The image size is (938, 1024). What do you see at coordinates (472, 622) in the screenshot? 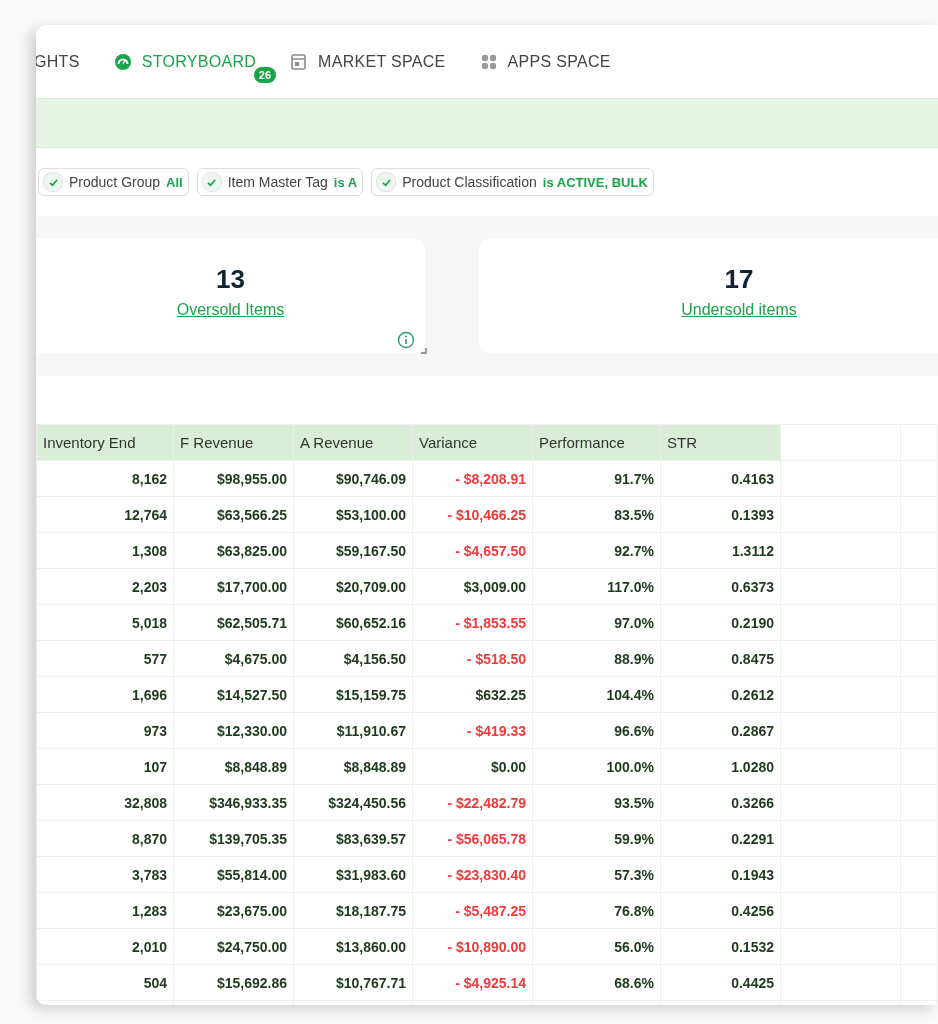
I see `table-cell: - $1,853.55` at bounding box center [472, 622].